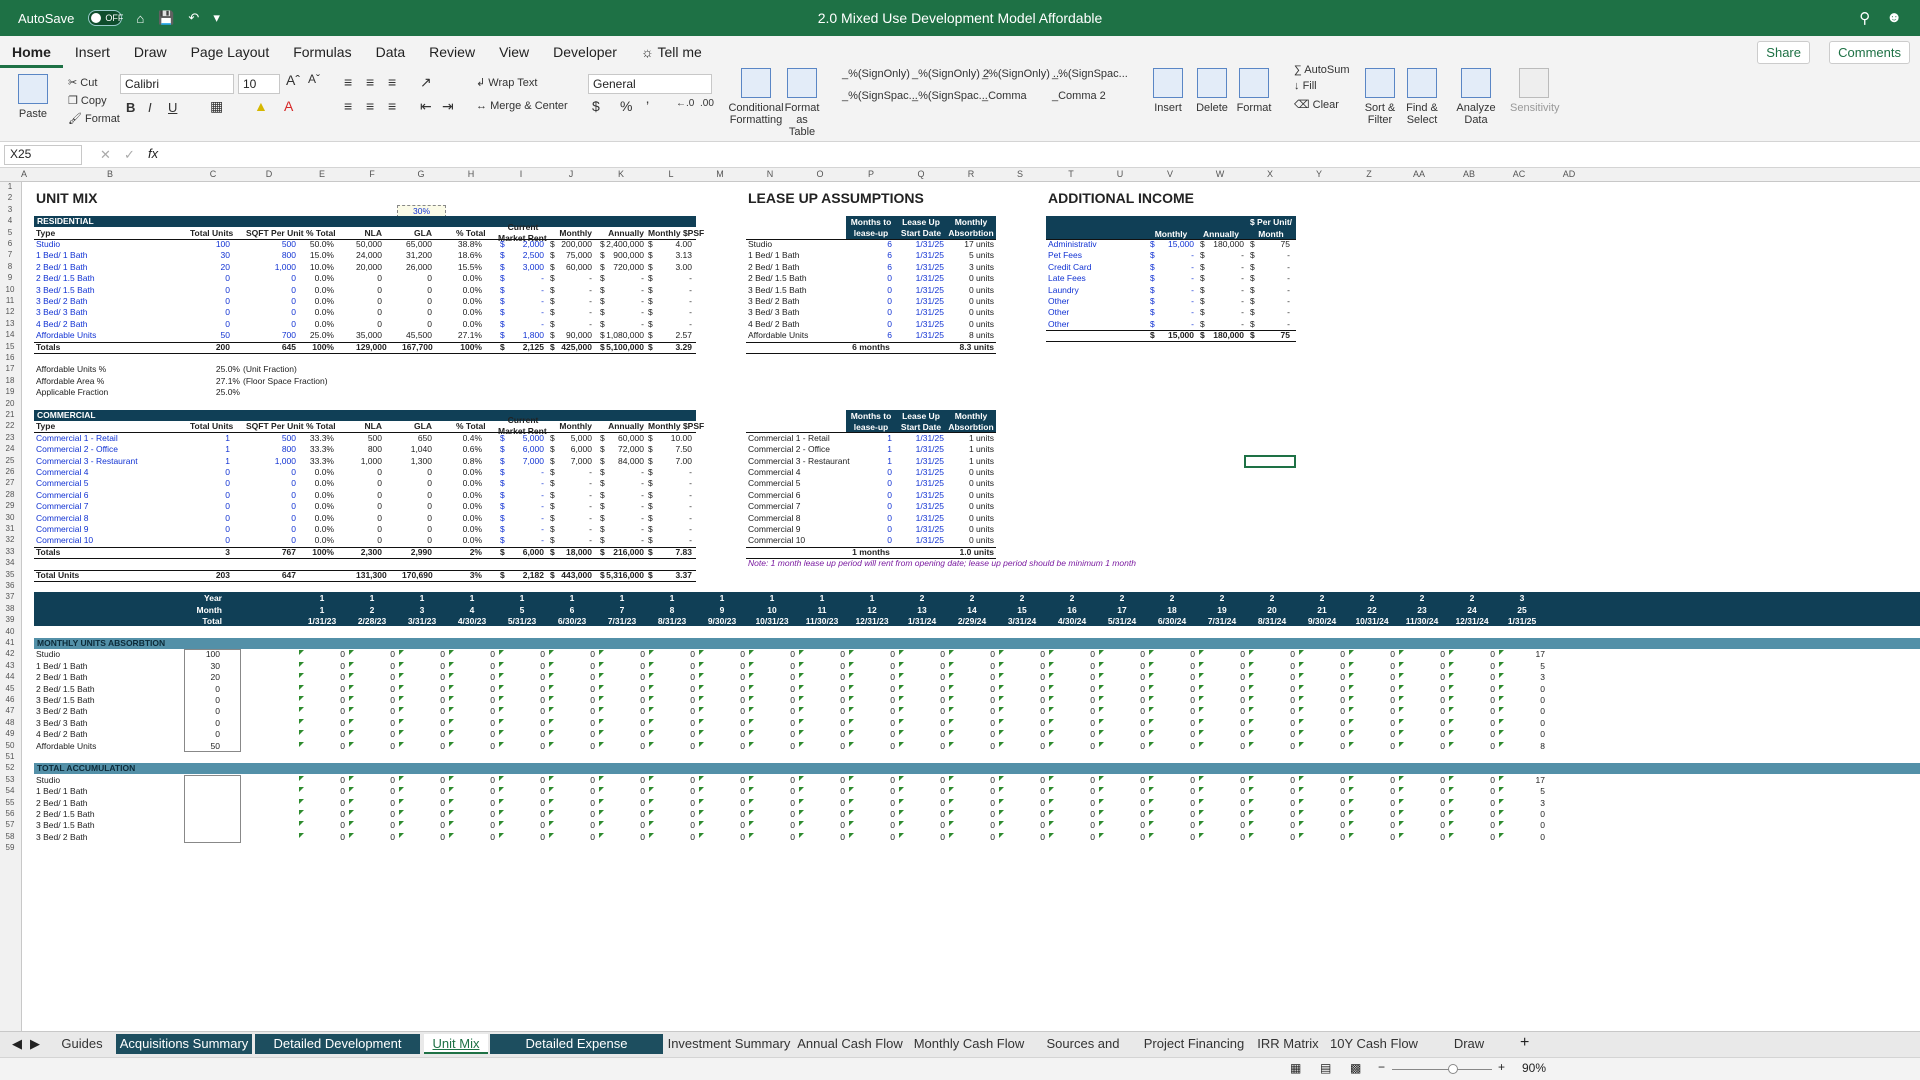  What do you see at coordinates (285, 381) in the screenshot?
I see `afford-note: (Floor Space Fraction)` at bounding box center [285, 381].